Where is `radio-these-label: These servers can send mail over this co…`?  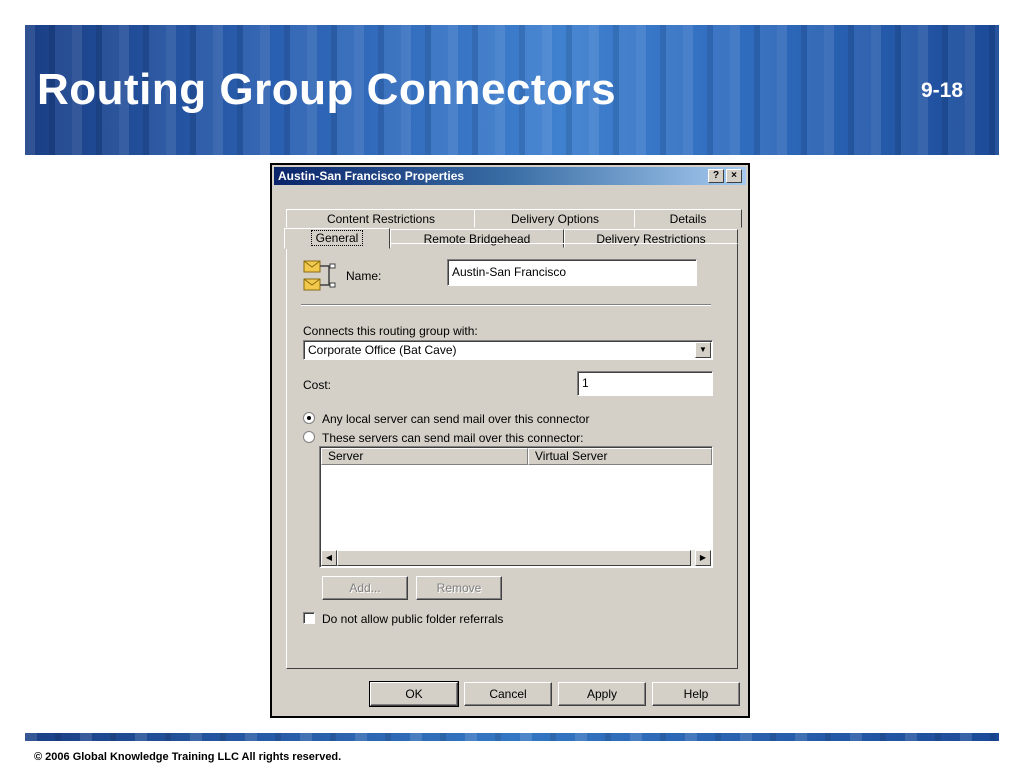 radio-these-label: These servers can send mail over this co… is located at coordinates (453, 438).